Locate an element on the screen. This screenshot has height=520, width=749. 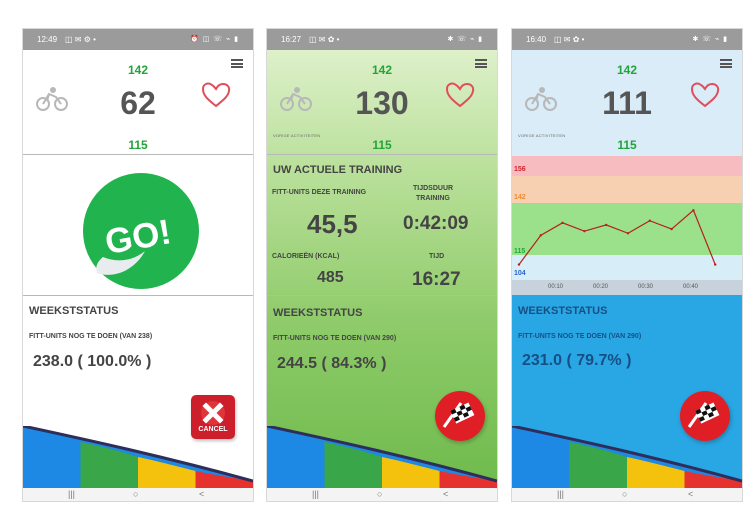
time-label: TIJD is located at coordinates (437, 256).